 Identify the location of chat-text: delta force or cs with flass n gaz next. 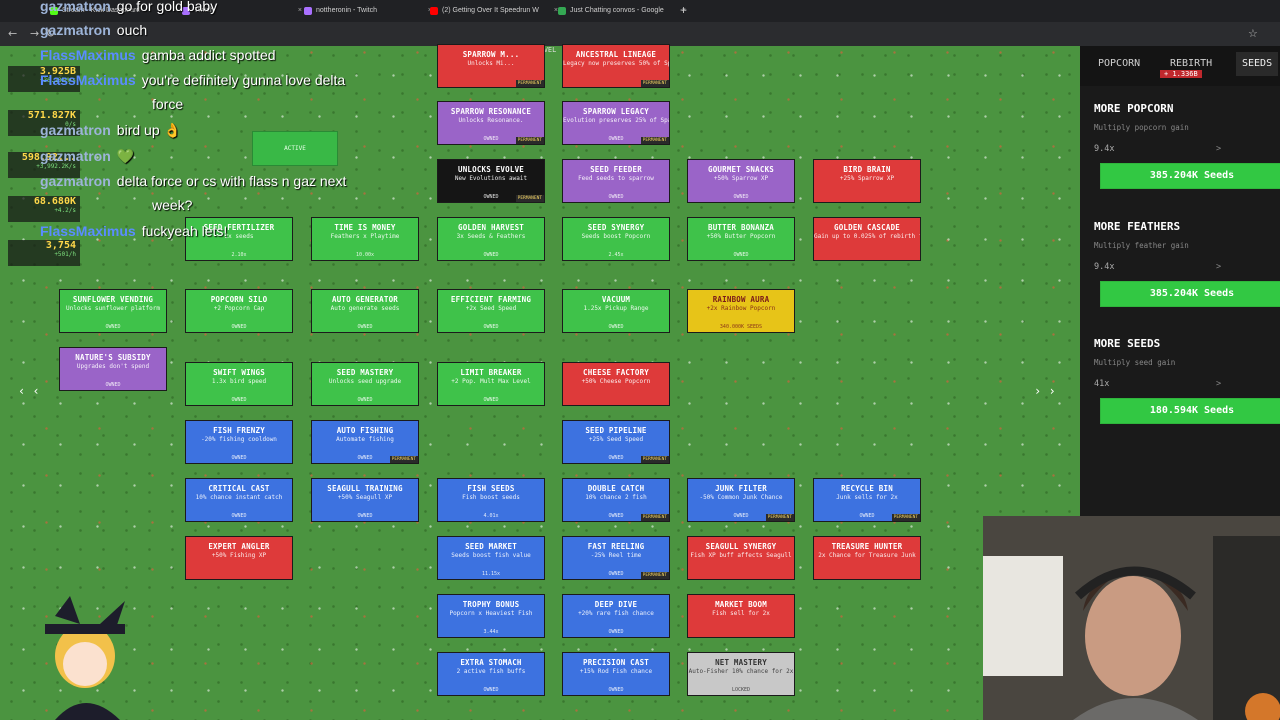
(231, 181).